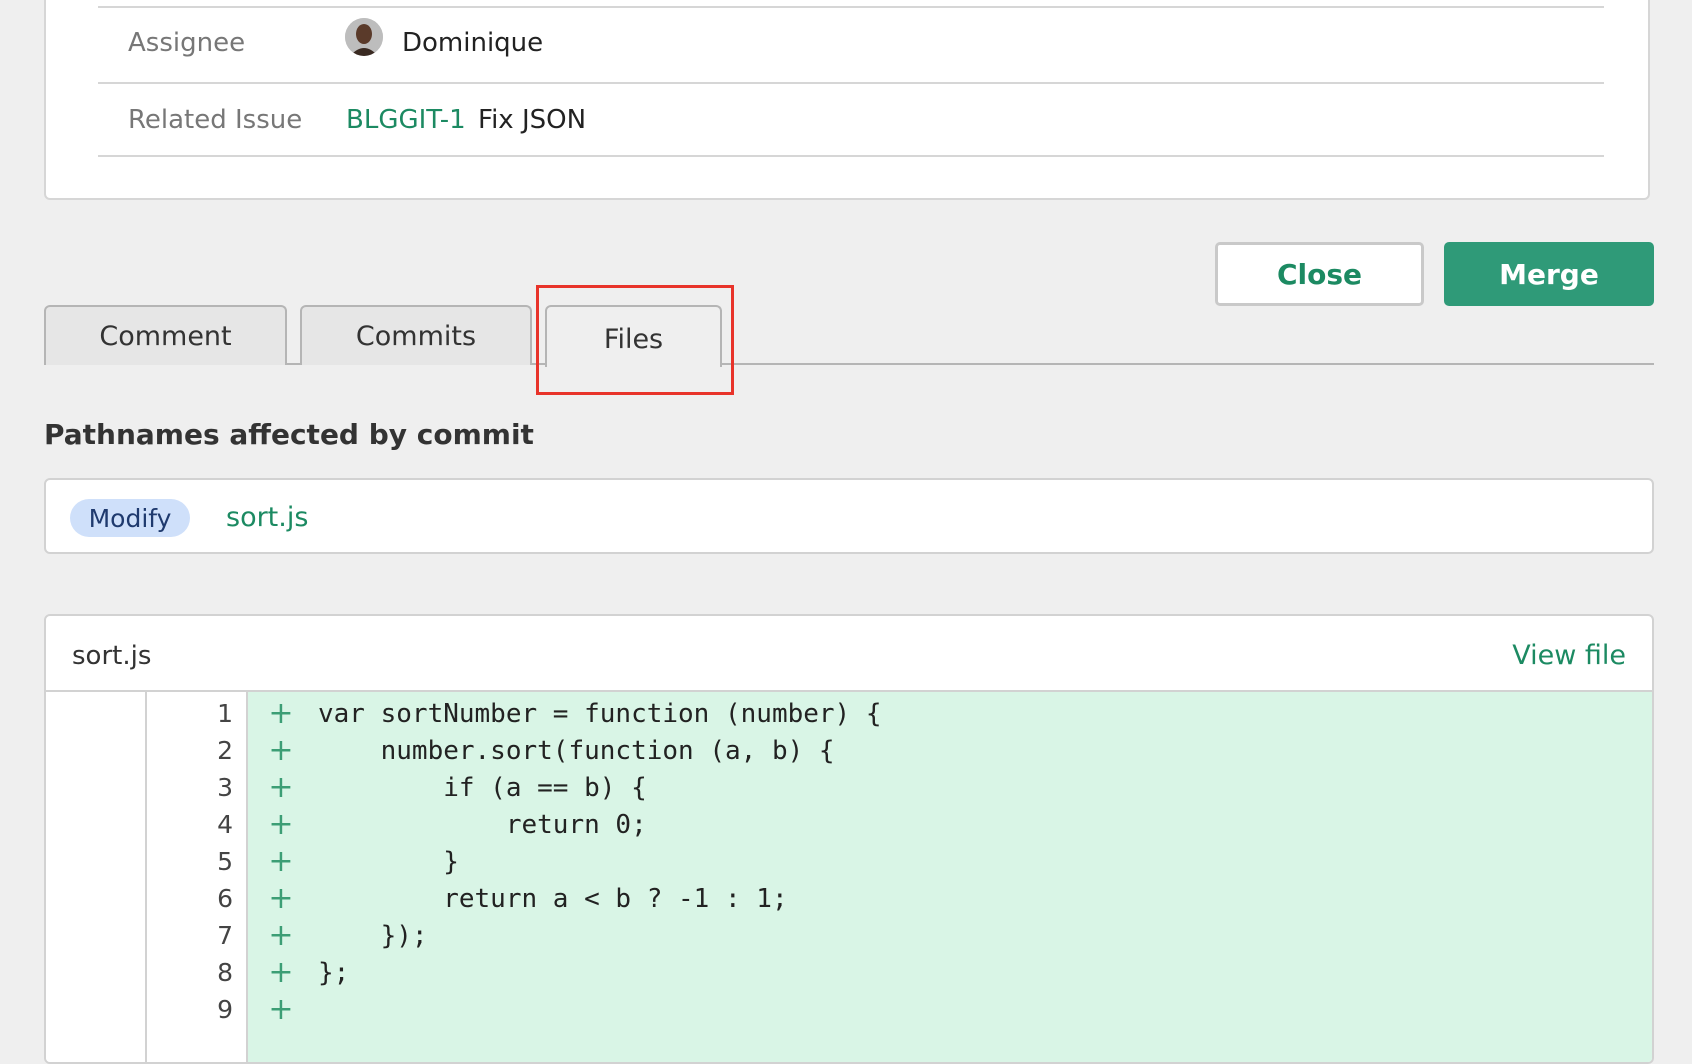 This screenshot has width=1692, height=1064. Describe the element at coordinates (373, 936) in the screenshot. I see `code-text: });` at that location.